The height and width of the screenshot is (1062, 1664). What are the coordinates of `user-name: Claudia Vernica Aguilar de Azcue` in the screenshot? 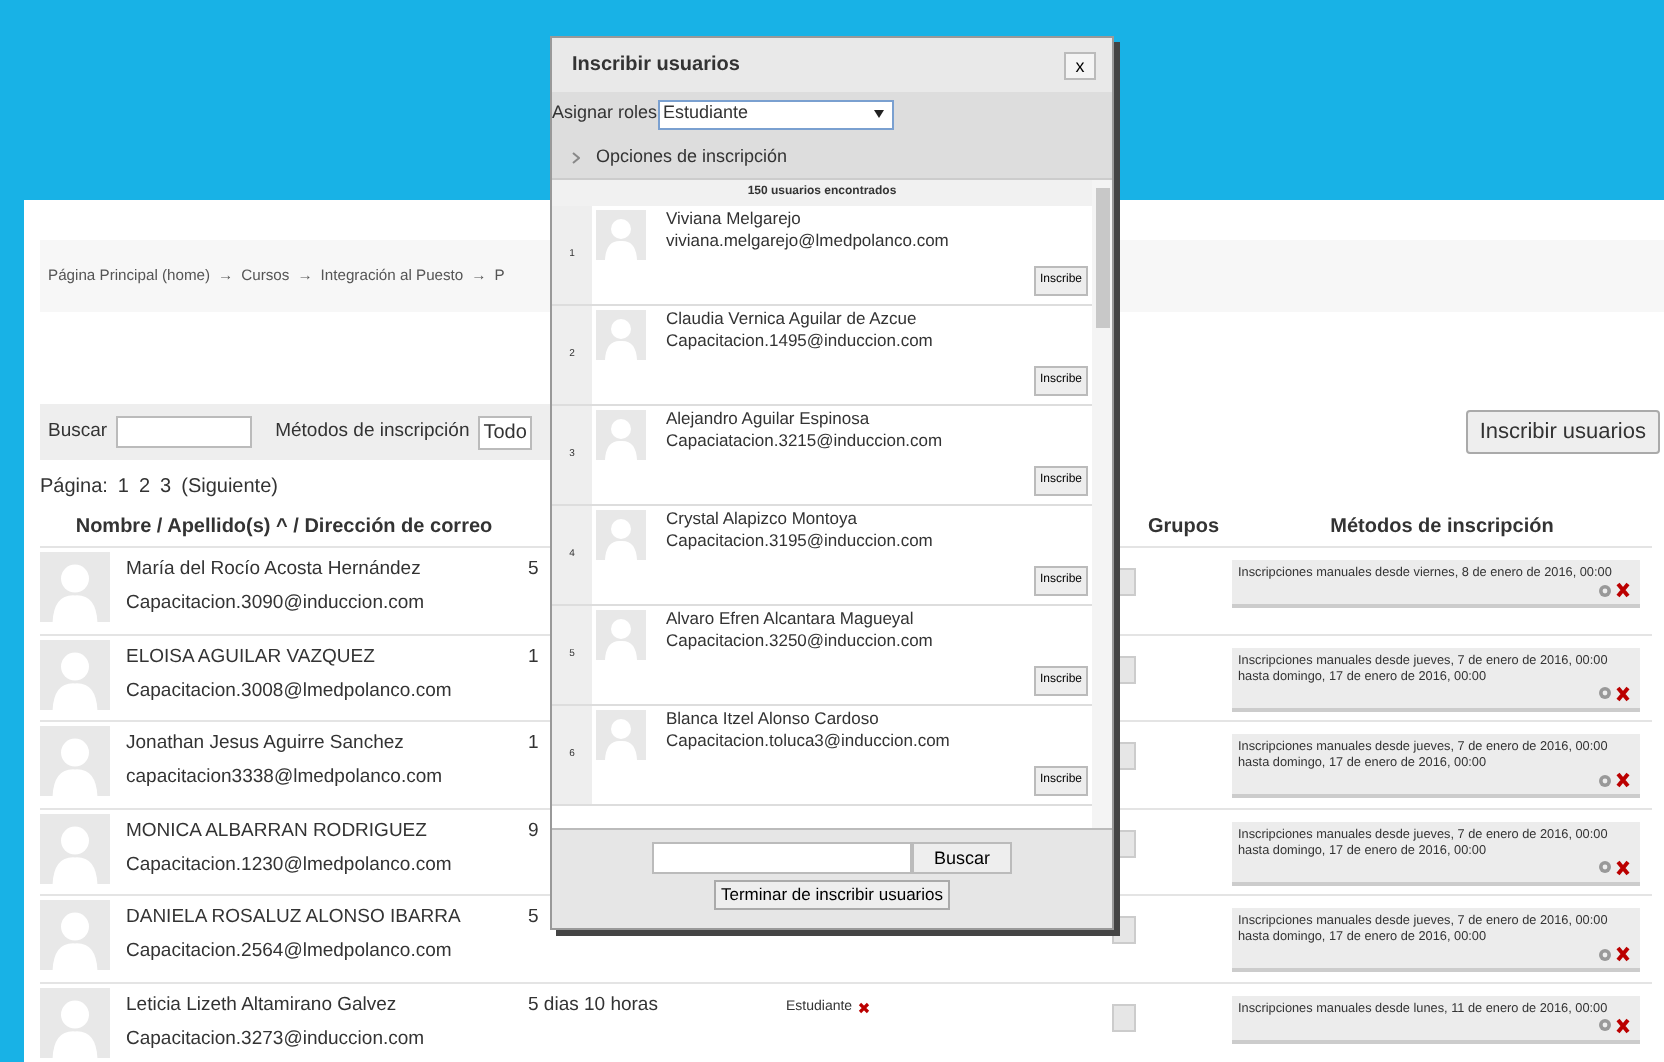 It's located at (792, 319).